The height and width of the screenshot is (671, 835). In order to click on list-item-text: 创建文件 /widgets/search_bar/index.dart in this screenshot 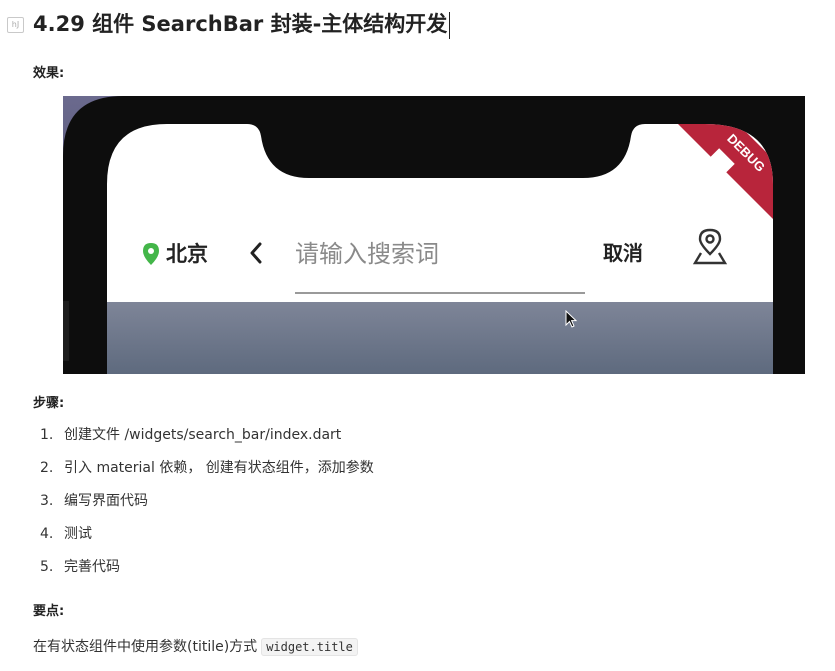, I will do `click(203, 435)`.